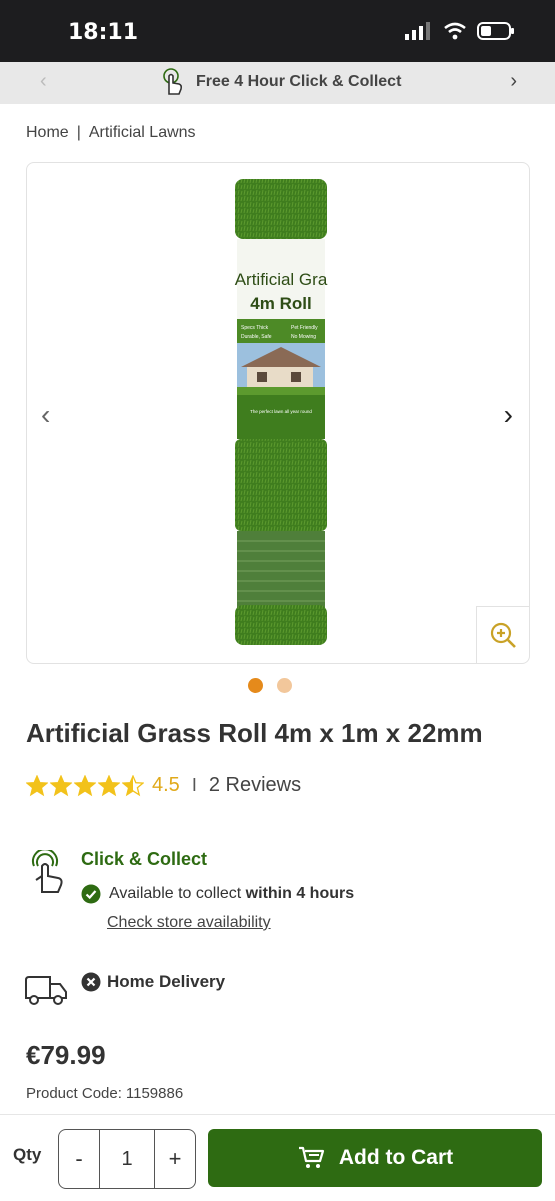 This screenshot has width=555, height=1201. I want to click on click-collect-title: Click & Collect, so click(144, 859).